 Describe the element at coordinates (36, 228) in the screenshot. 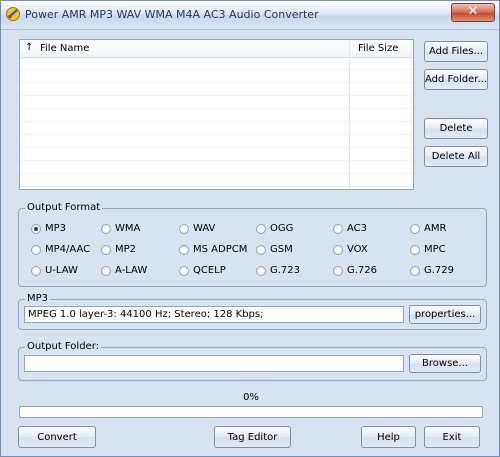

I see `radio-selected-icon` at that location.